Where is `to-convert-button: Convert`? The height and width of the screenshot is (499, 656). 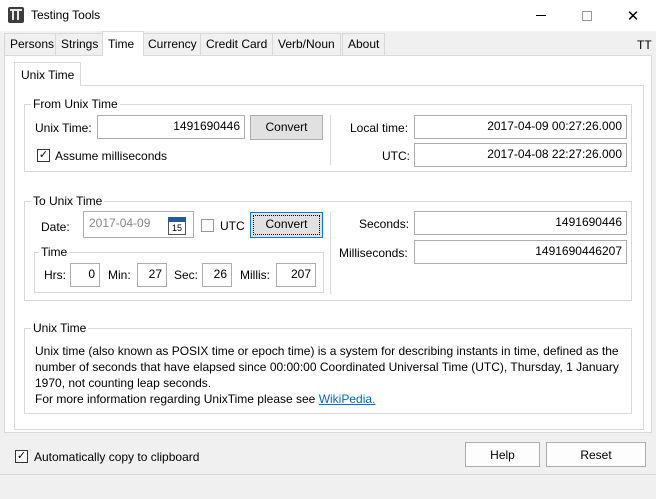
to-convert-button: Convert is located at coordinates (286, 225).